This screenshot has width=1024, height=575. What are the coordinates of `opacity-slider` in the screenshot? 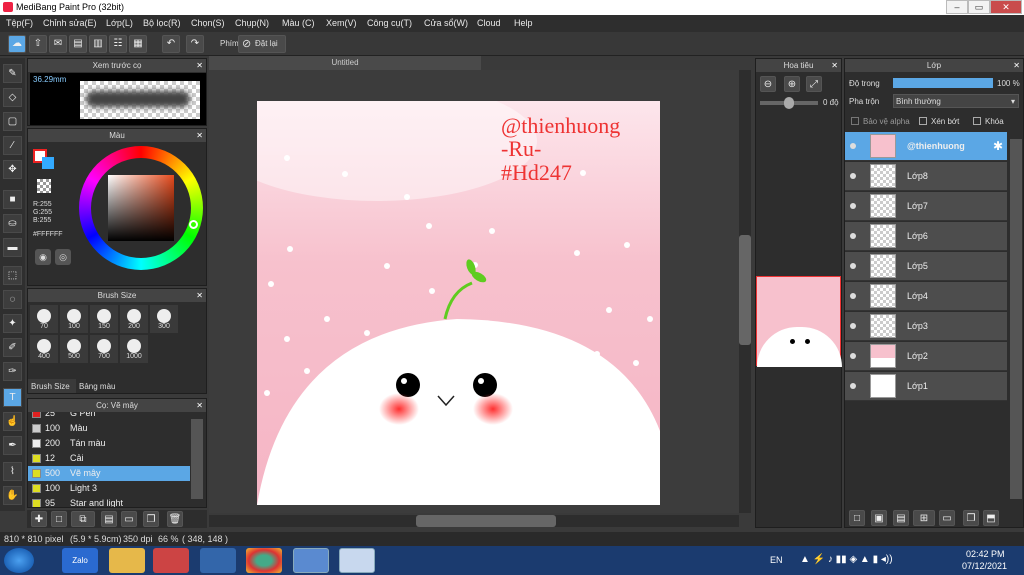 It's located at (943, 83).